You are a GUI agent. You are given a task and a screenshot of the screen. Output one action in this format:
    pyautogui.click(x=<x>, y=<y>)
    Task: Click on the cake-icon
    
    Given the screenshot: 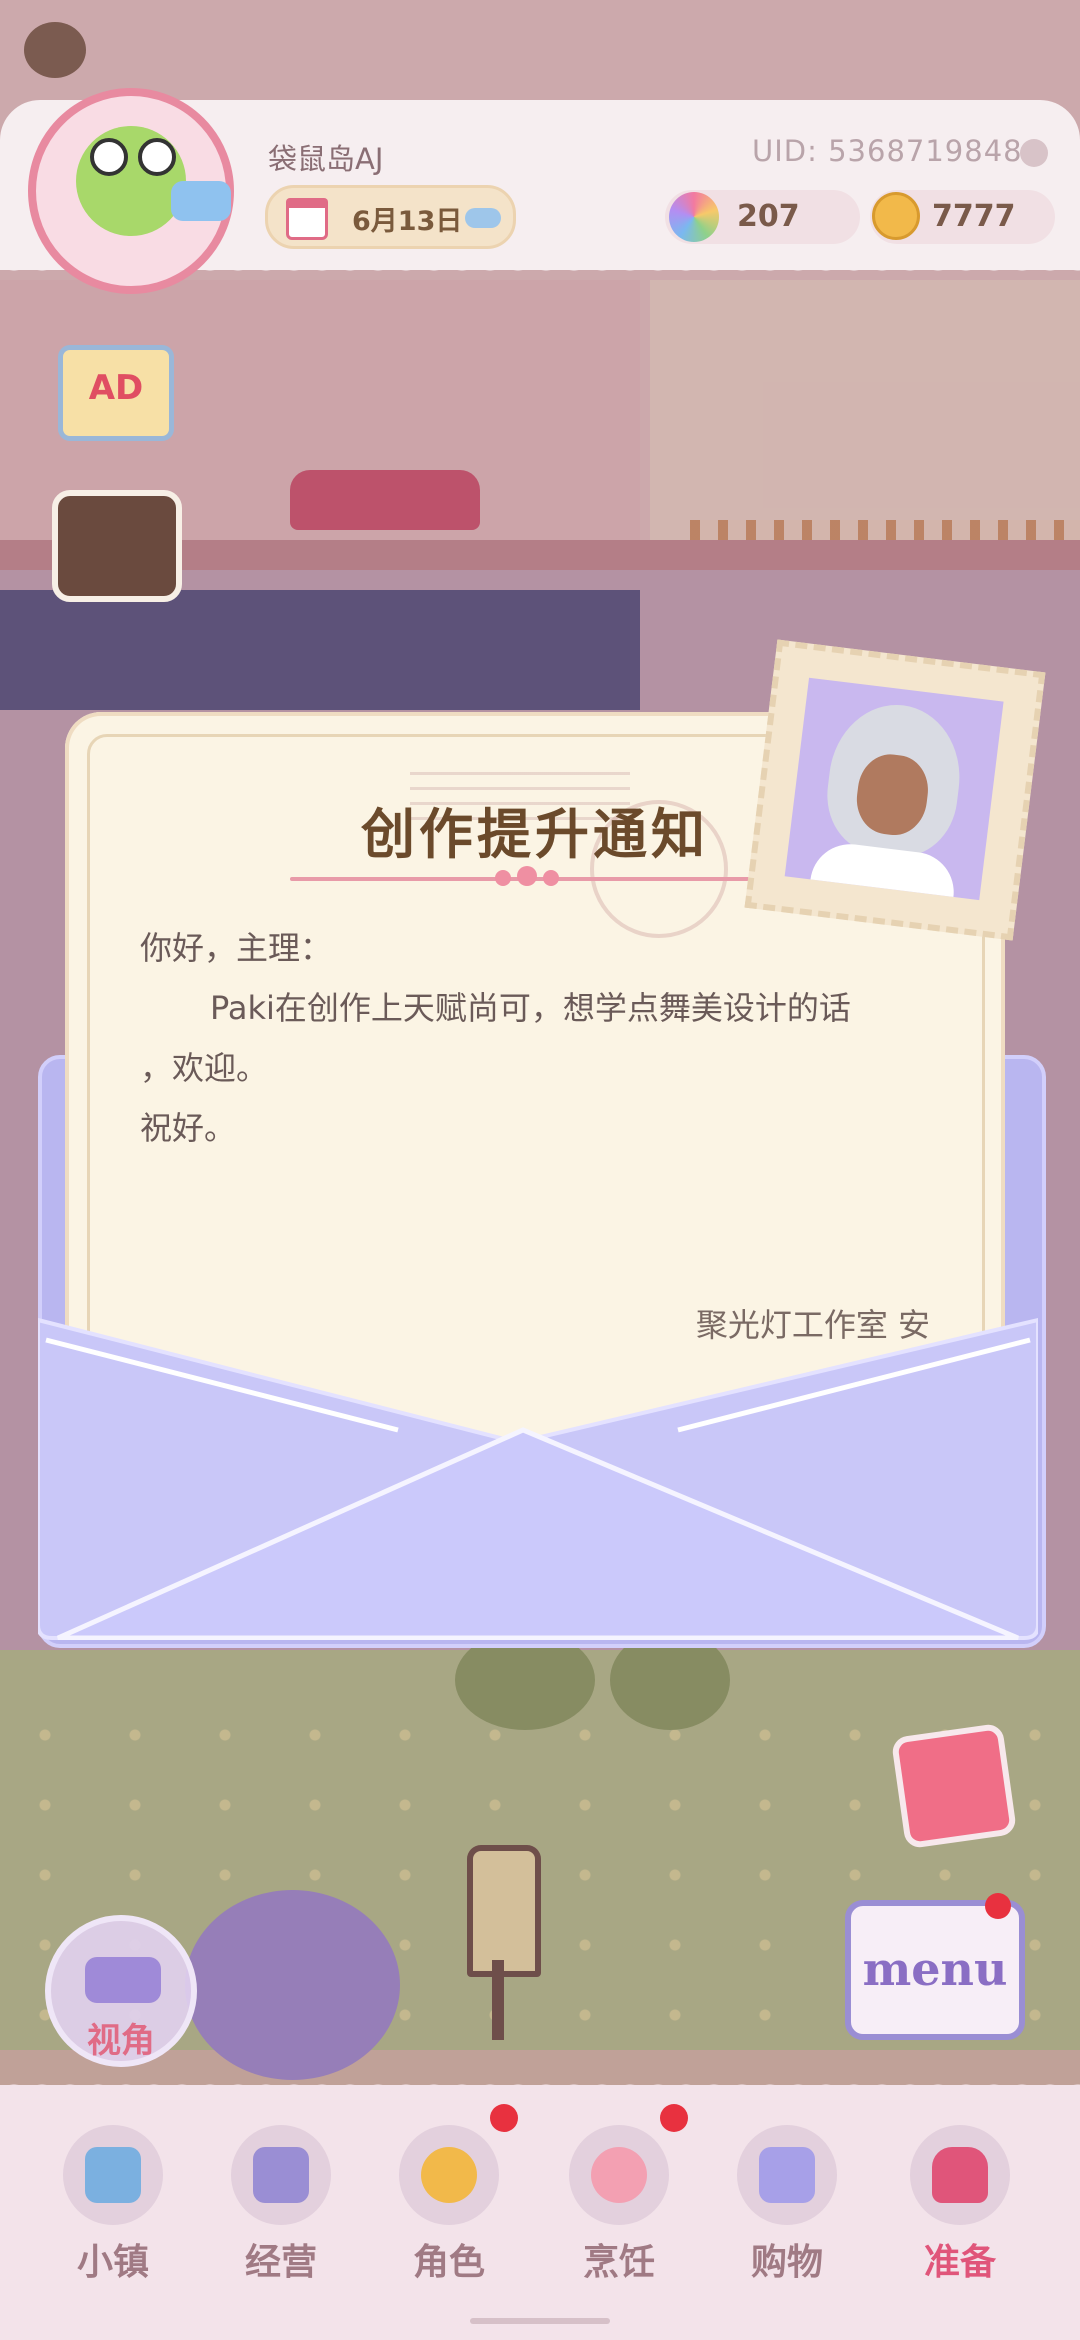 What is the action you would take?
    pyautogui.click(x=619, y=2175)
    